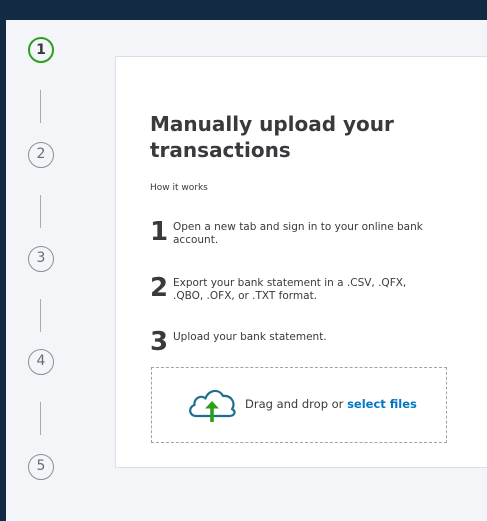 Image resolution: width=487 pixels, height=521 pixels. Describe the element at coordinates (212, 404) in the screenshot. I see `cloud-upload-icon` at that location.